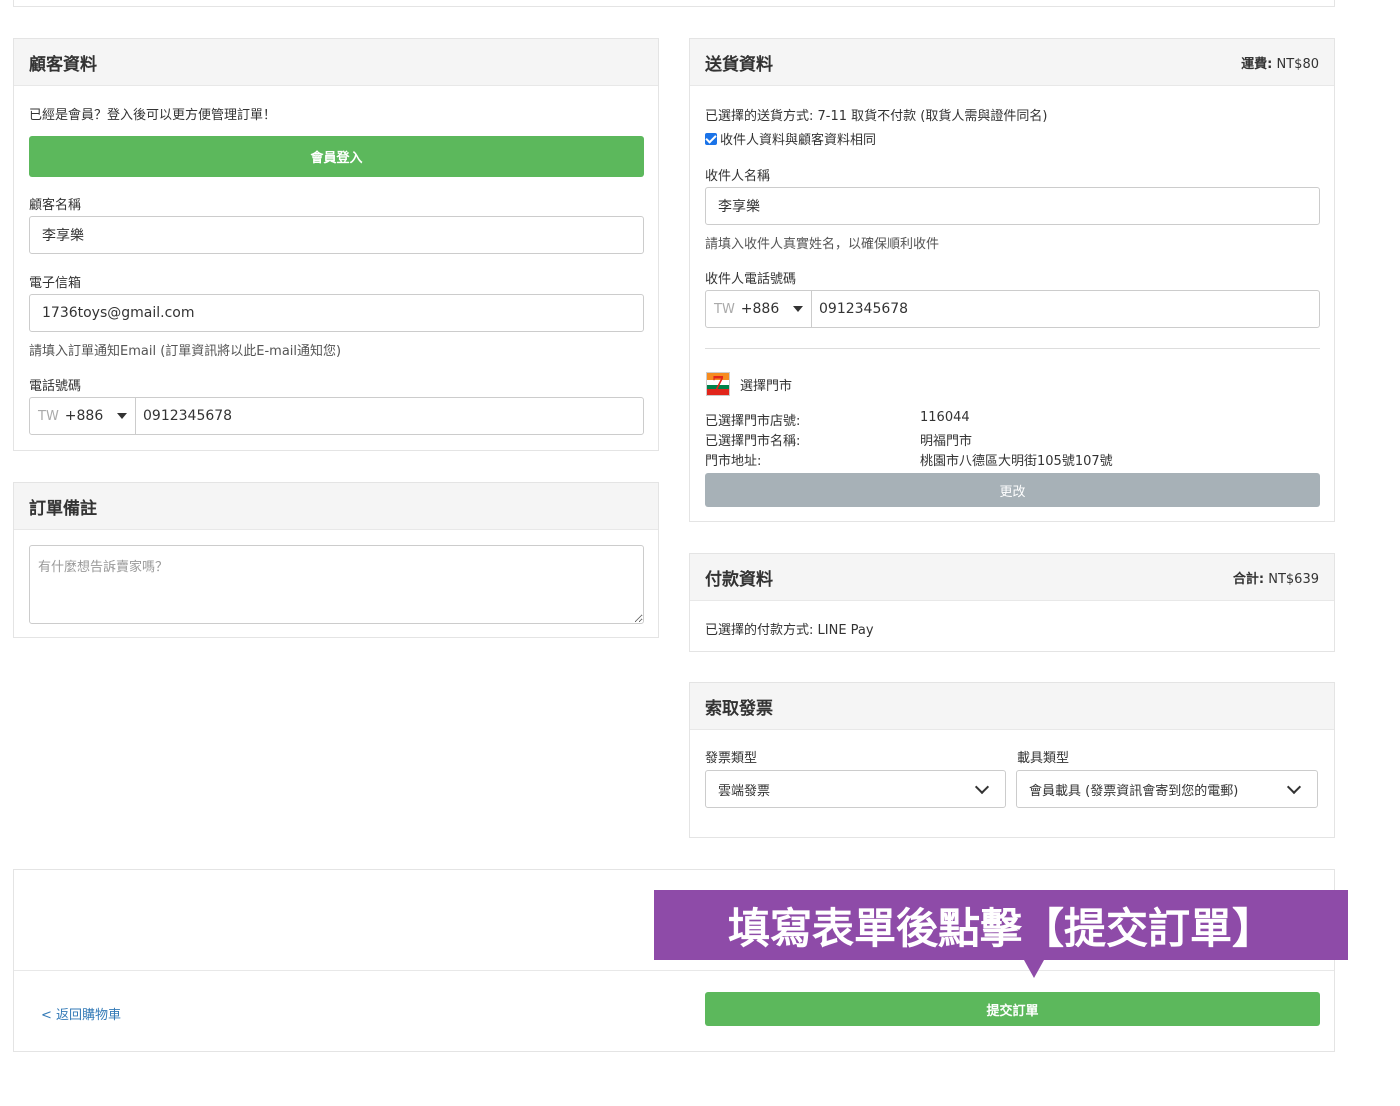  Describe the element at coordinates (55, 205) in the screenshot. I see `customer-name-label: 顧客名稱` at that location.